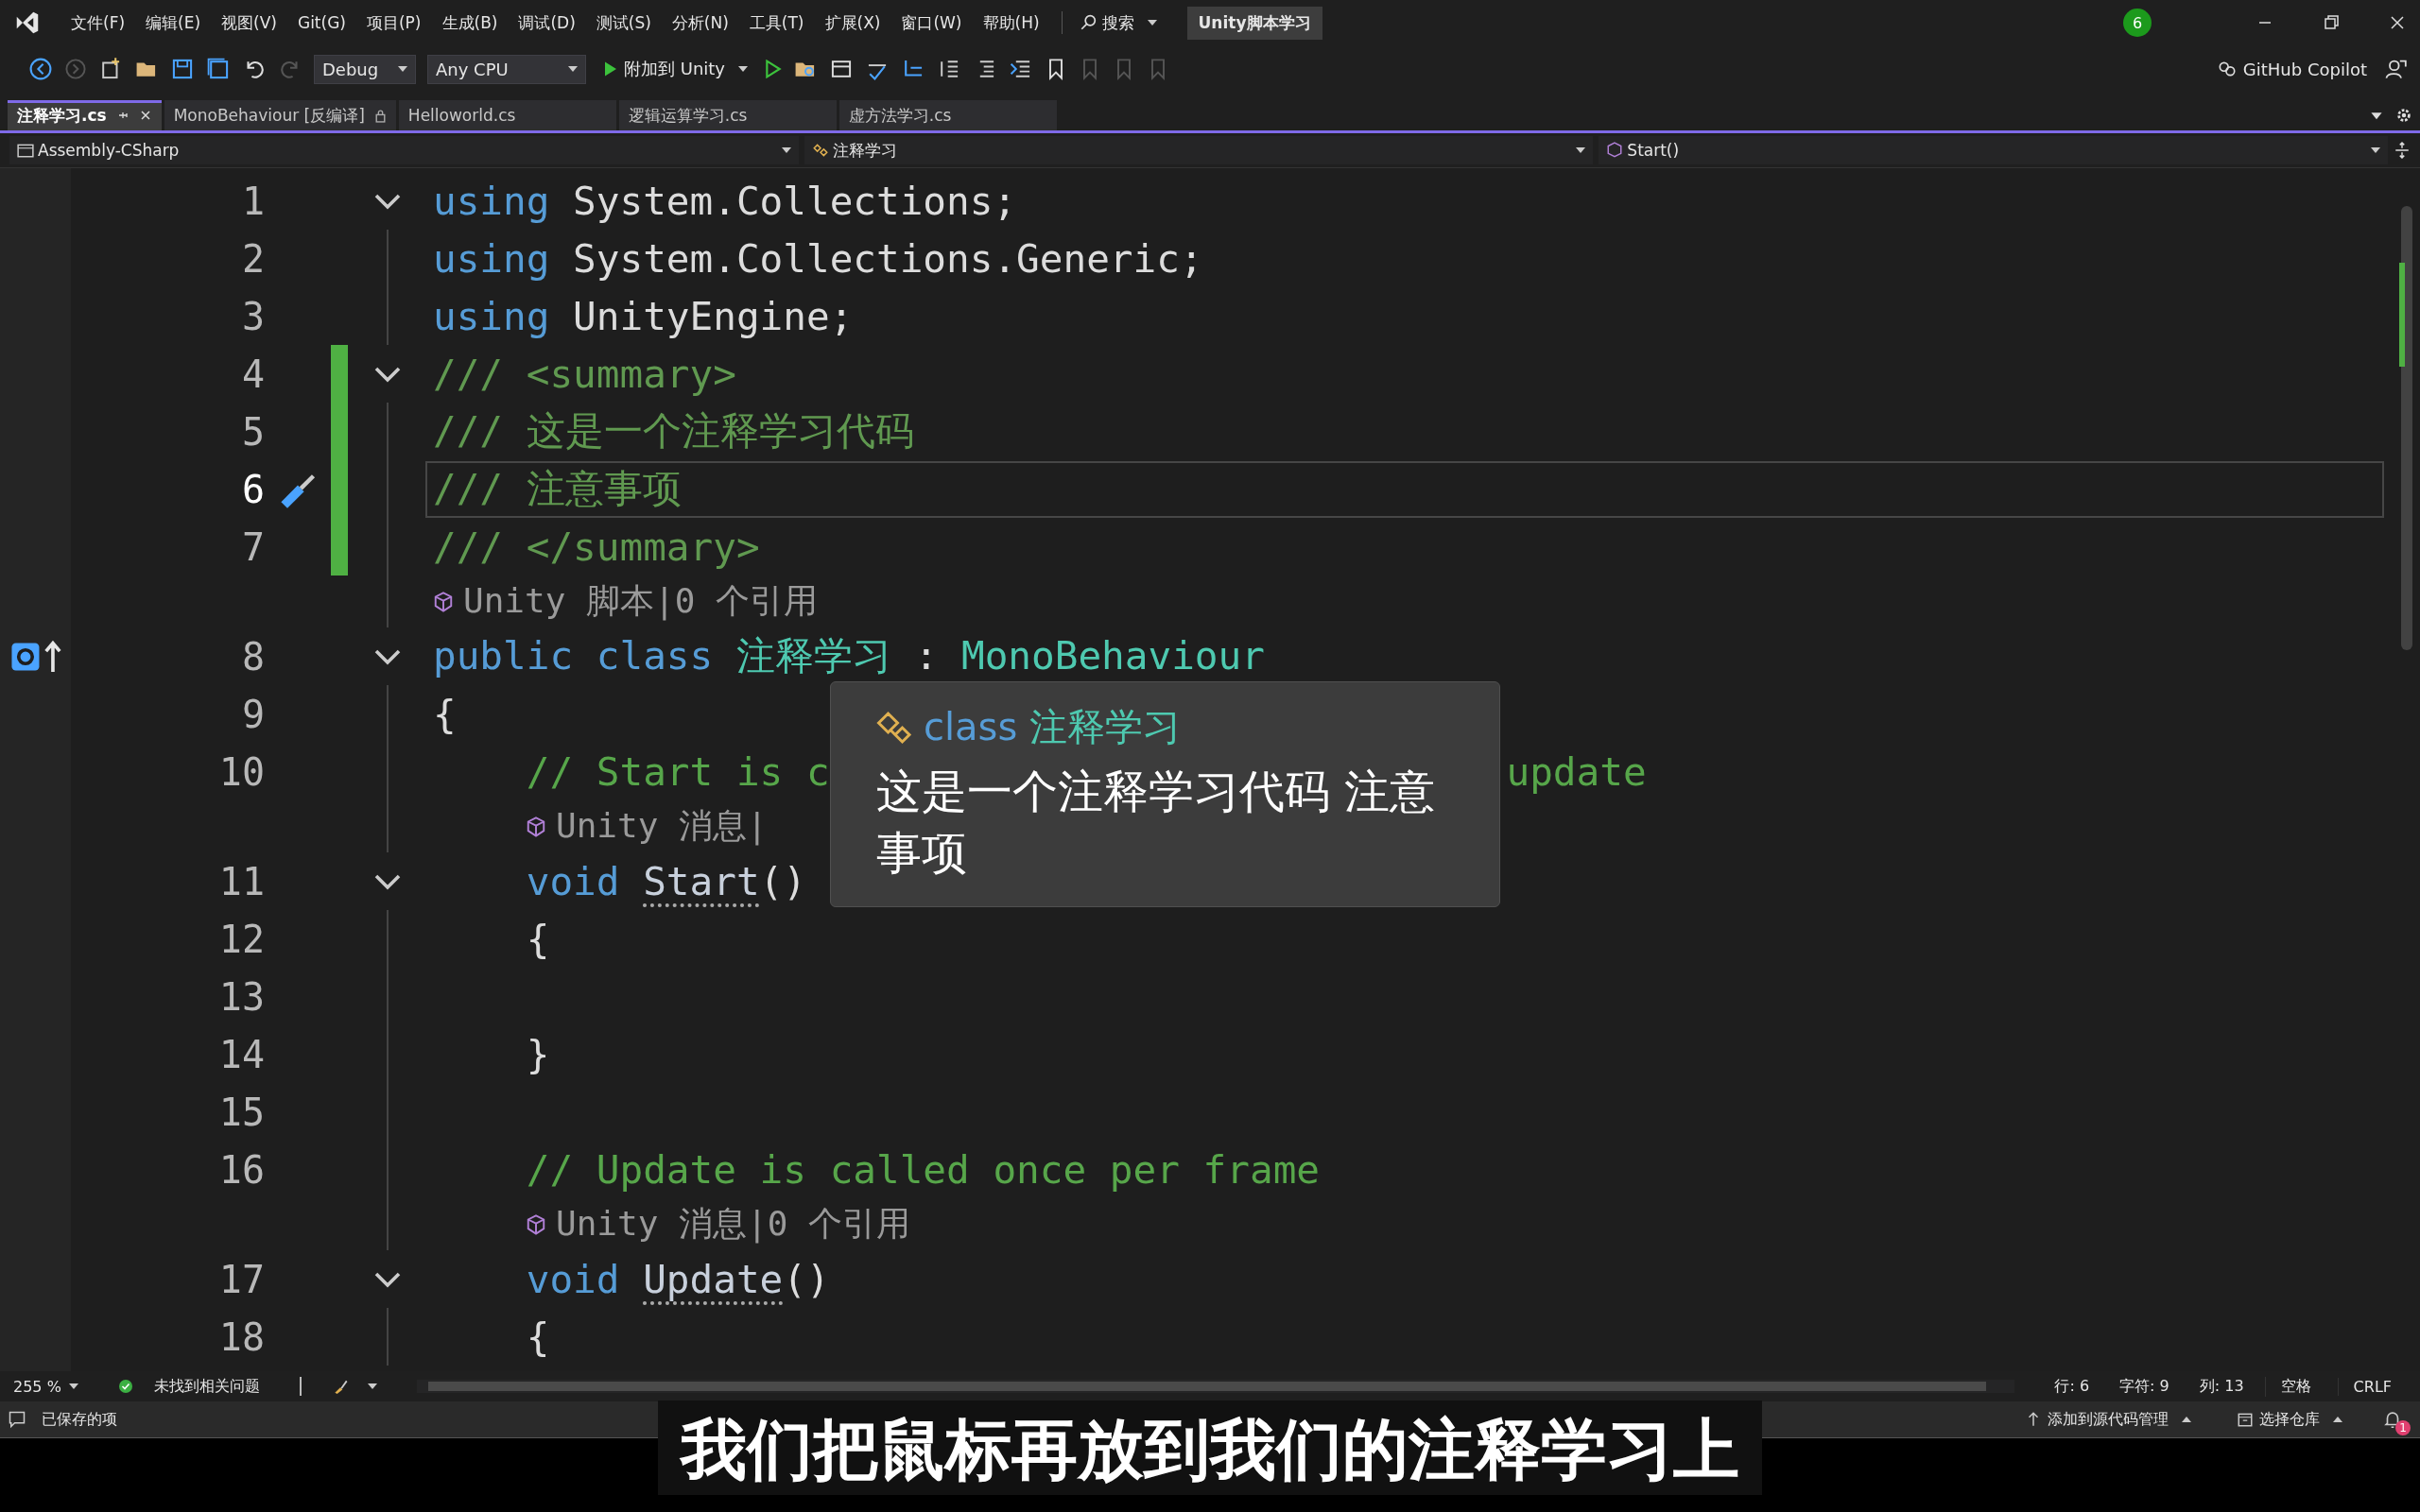 This screenshot has height=1512, width=2420. I want to click on notification-badge: 6, so click(2138, 23).